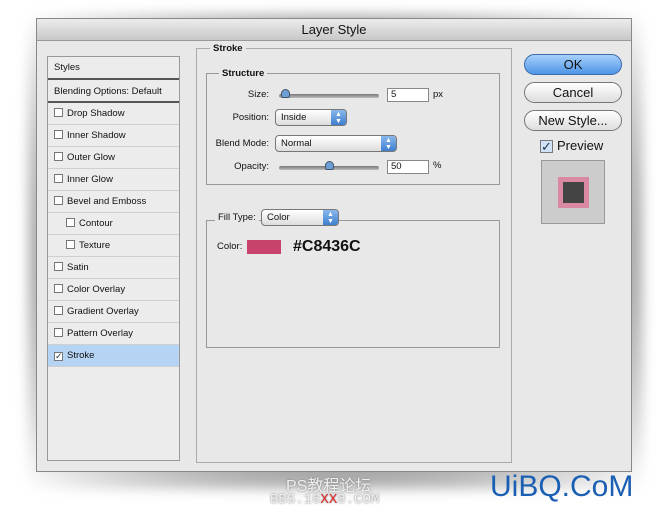  What do you see at coordinates (408, 167) in the screenshot?
I see `opacity-input: 50` at bounding box center [408, 167].